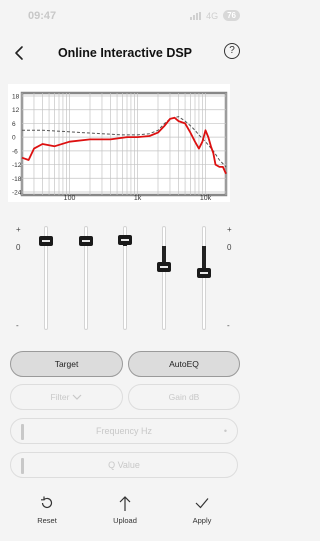 This screenshot has width=320, height=541. I want to click on filter-label: Filter, so click(60, 397).